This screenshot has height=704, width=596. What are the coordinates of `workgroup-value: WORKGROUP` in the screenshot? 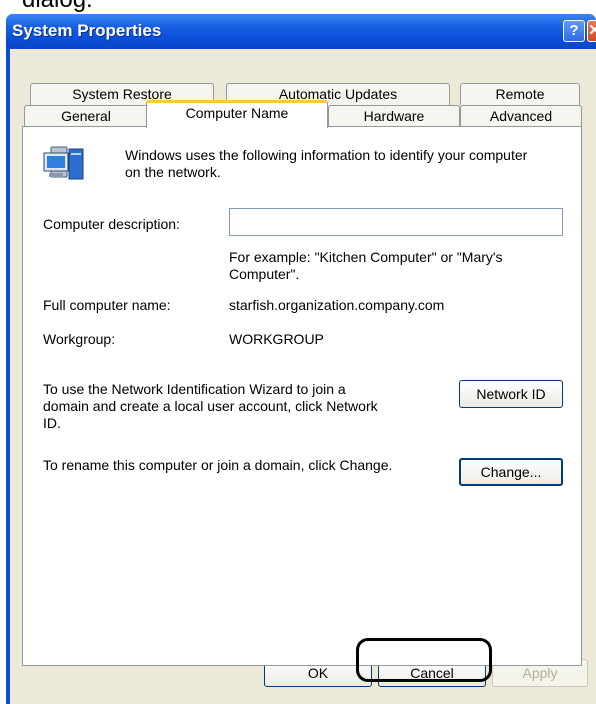 It's located at (276, 339).